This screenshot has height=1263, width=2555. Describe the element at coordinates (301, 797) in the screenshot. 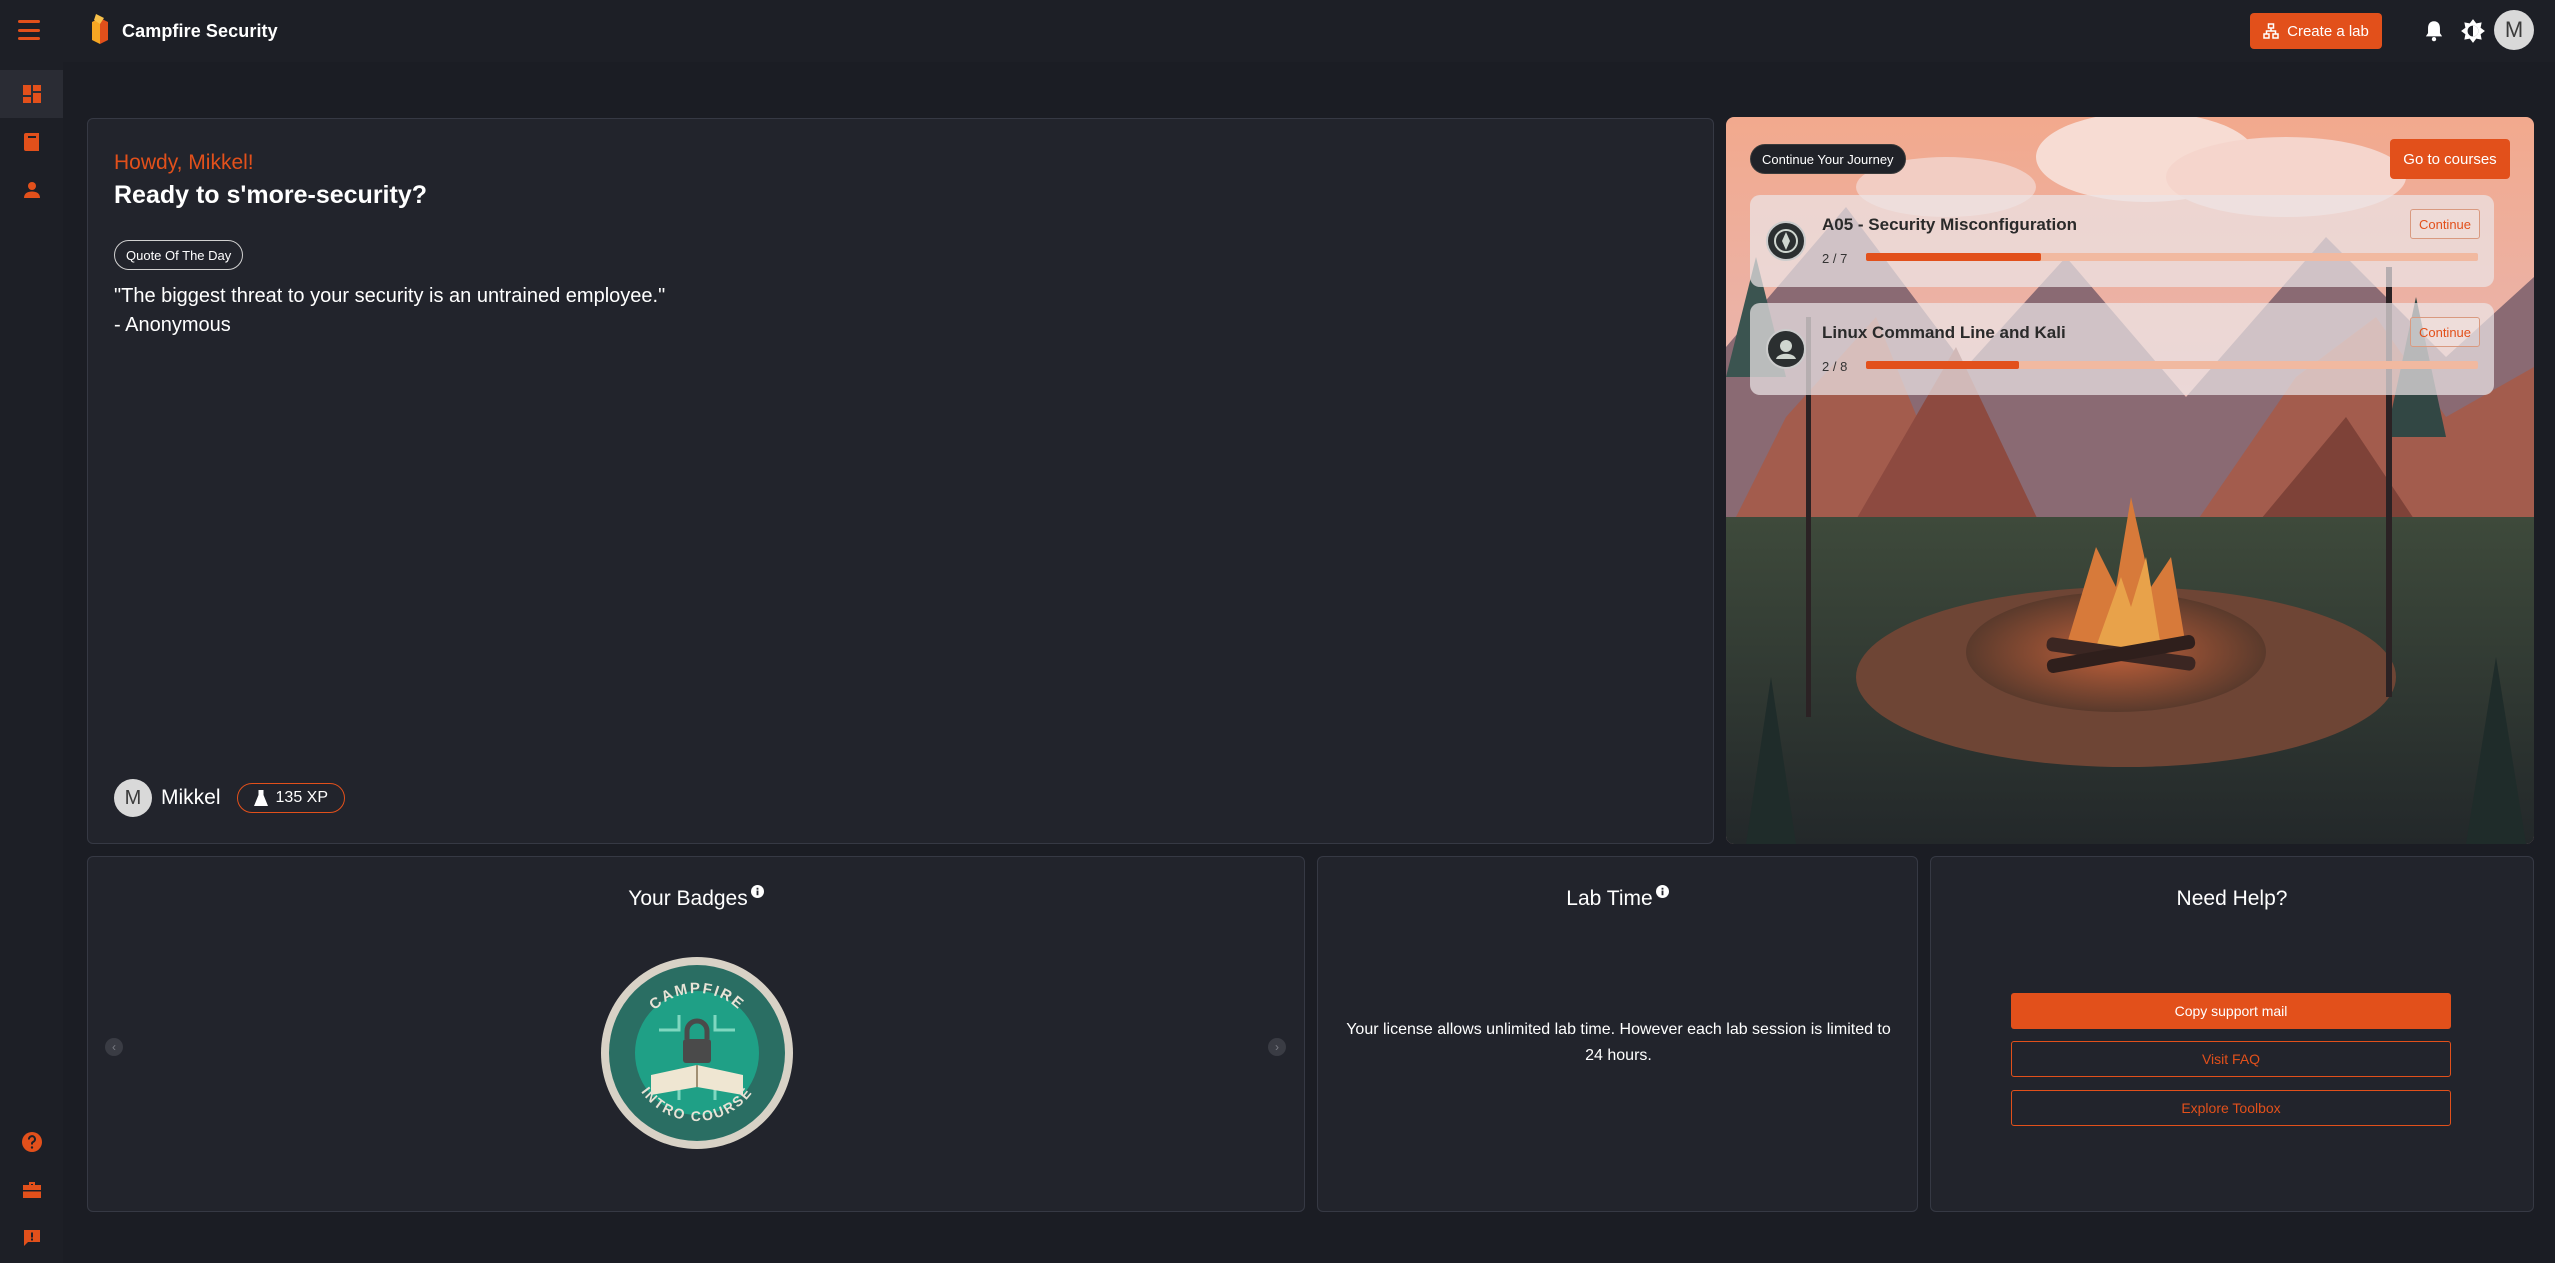

I see `xp-value: 135 XP` at that location.